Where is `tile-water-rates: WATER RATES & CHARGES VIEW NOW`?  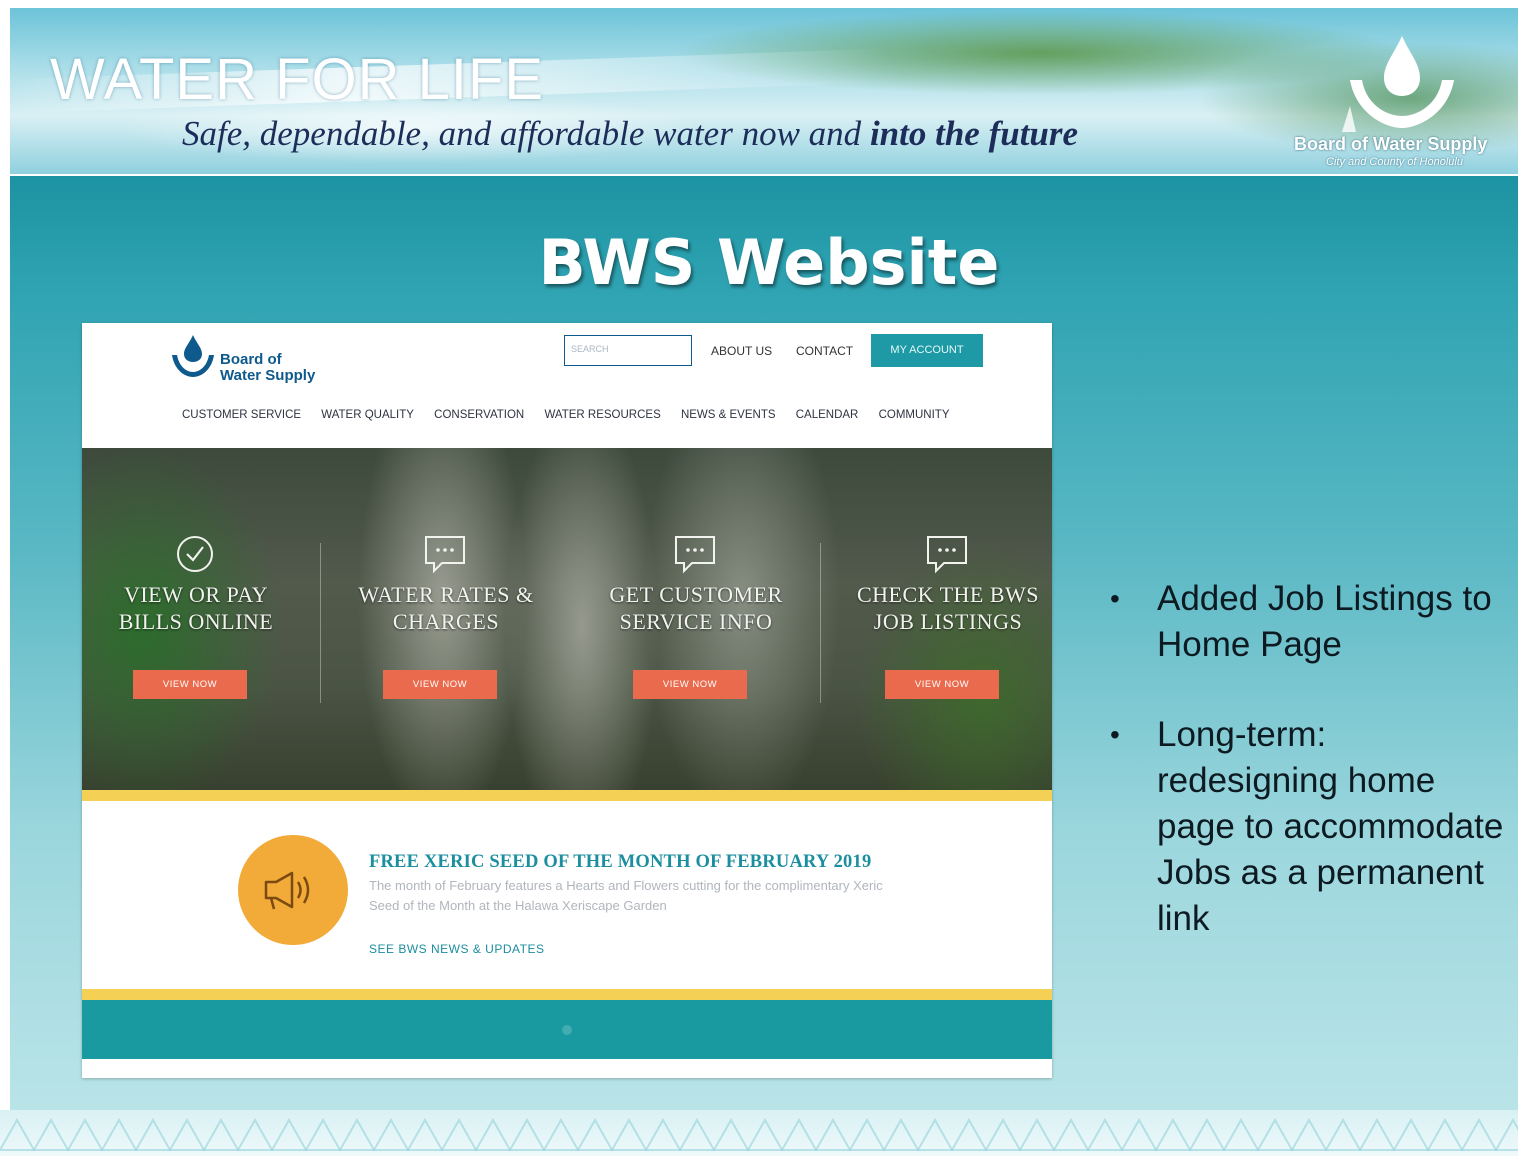
tile-water-rates: WATER RATES & CHARGES VIEW NOW is located at coordinates (446, 619).